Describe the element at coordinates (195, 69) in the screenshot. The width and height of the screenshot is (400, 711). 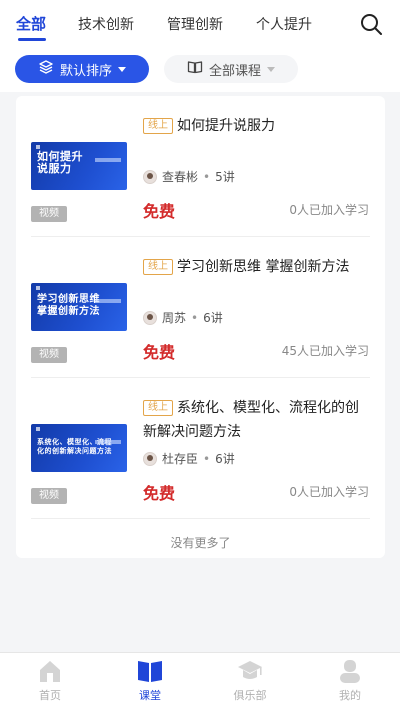
I see `open-book-icon` at that location.